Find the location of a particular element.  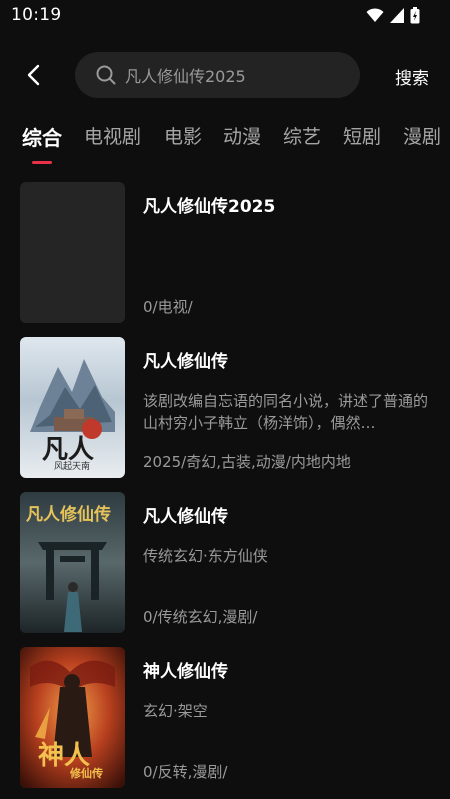

result-meta: 0/电视/ is located at coordinates (168, 307).